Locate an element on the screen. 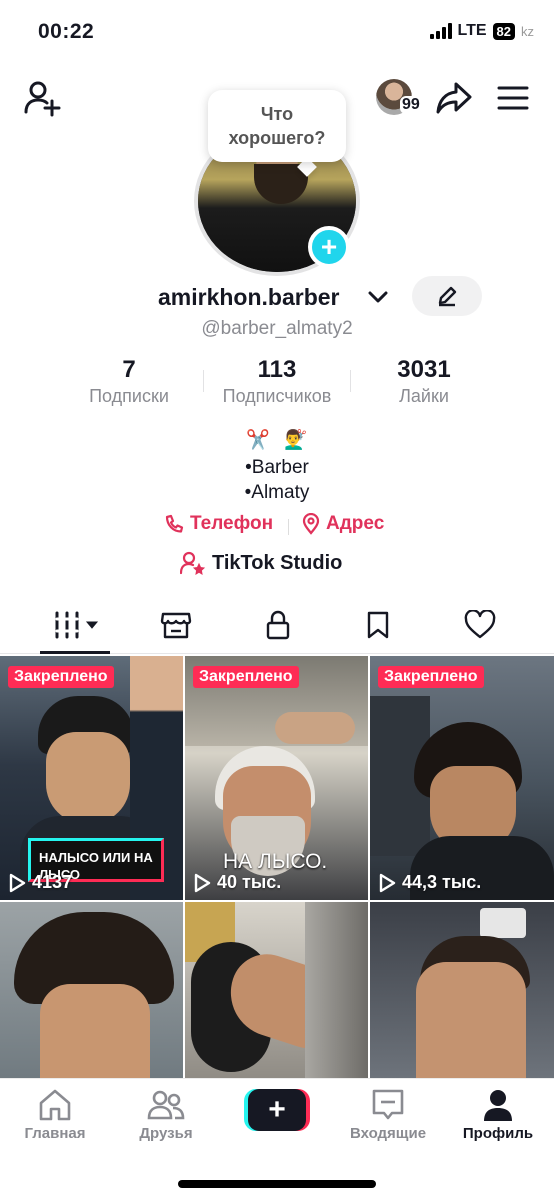  shop-icon is located at coordinates (176, 625).